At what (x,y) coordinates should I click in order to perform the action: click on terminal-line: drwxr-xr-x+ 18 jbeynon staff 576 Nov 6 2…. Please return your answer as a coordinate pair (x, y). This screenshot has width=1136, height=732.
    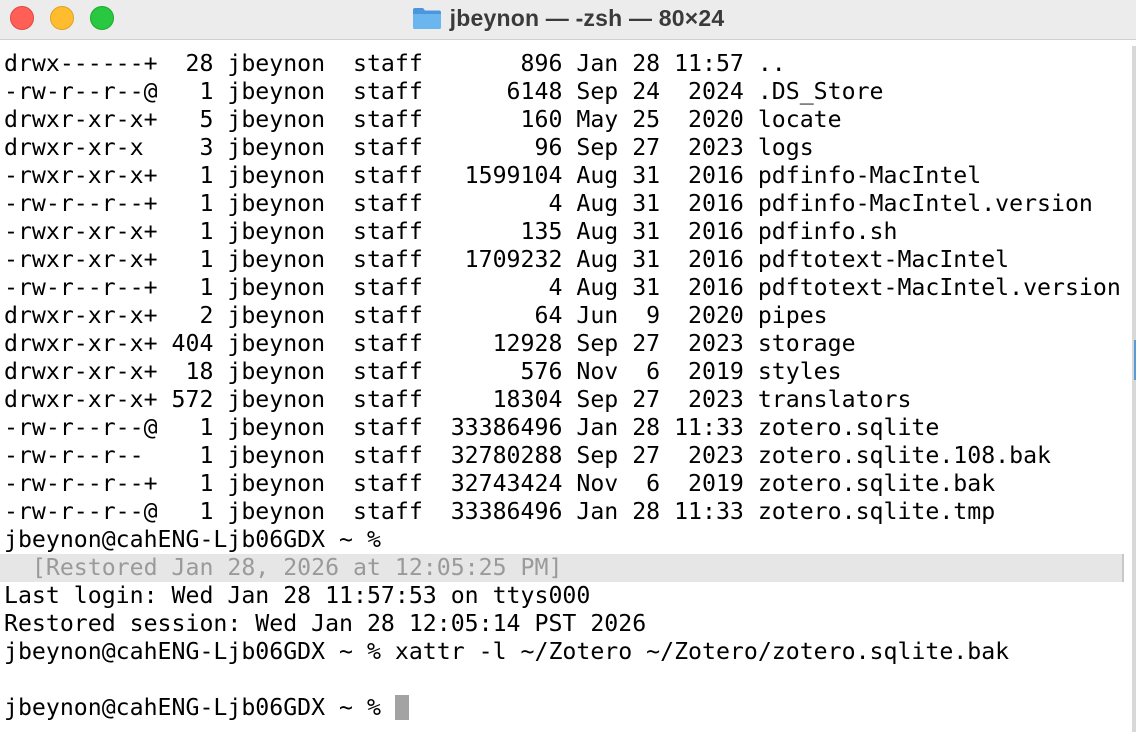
    Looking at the image, I should click on (423, 371).